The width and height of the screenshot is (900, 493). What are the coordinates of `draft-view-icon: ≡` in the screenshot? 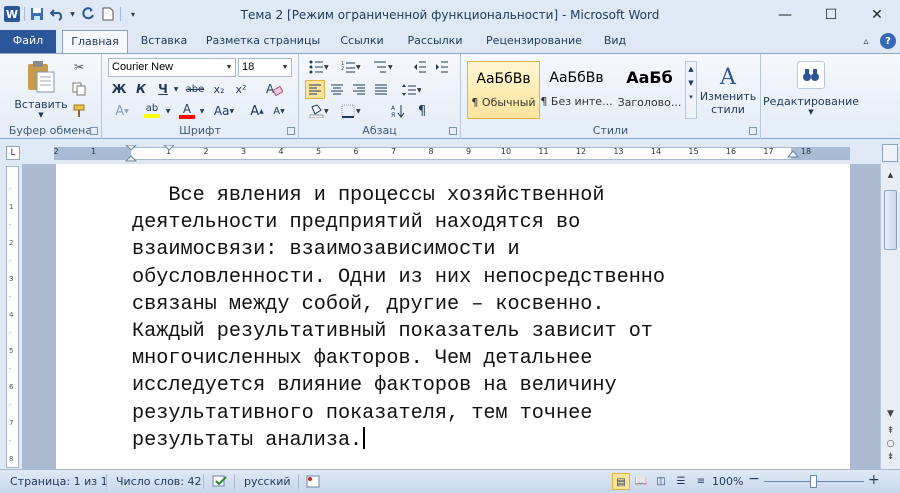 It's located at (701, 481).